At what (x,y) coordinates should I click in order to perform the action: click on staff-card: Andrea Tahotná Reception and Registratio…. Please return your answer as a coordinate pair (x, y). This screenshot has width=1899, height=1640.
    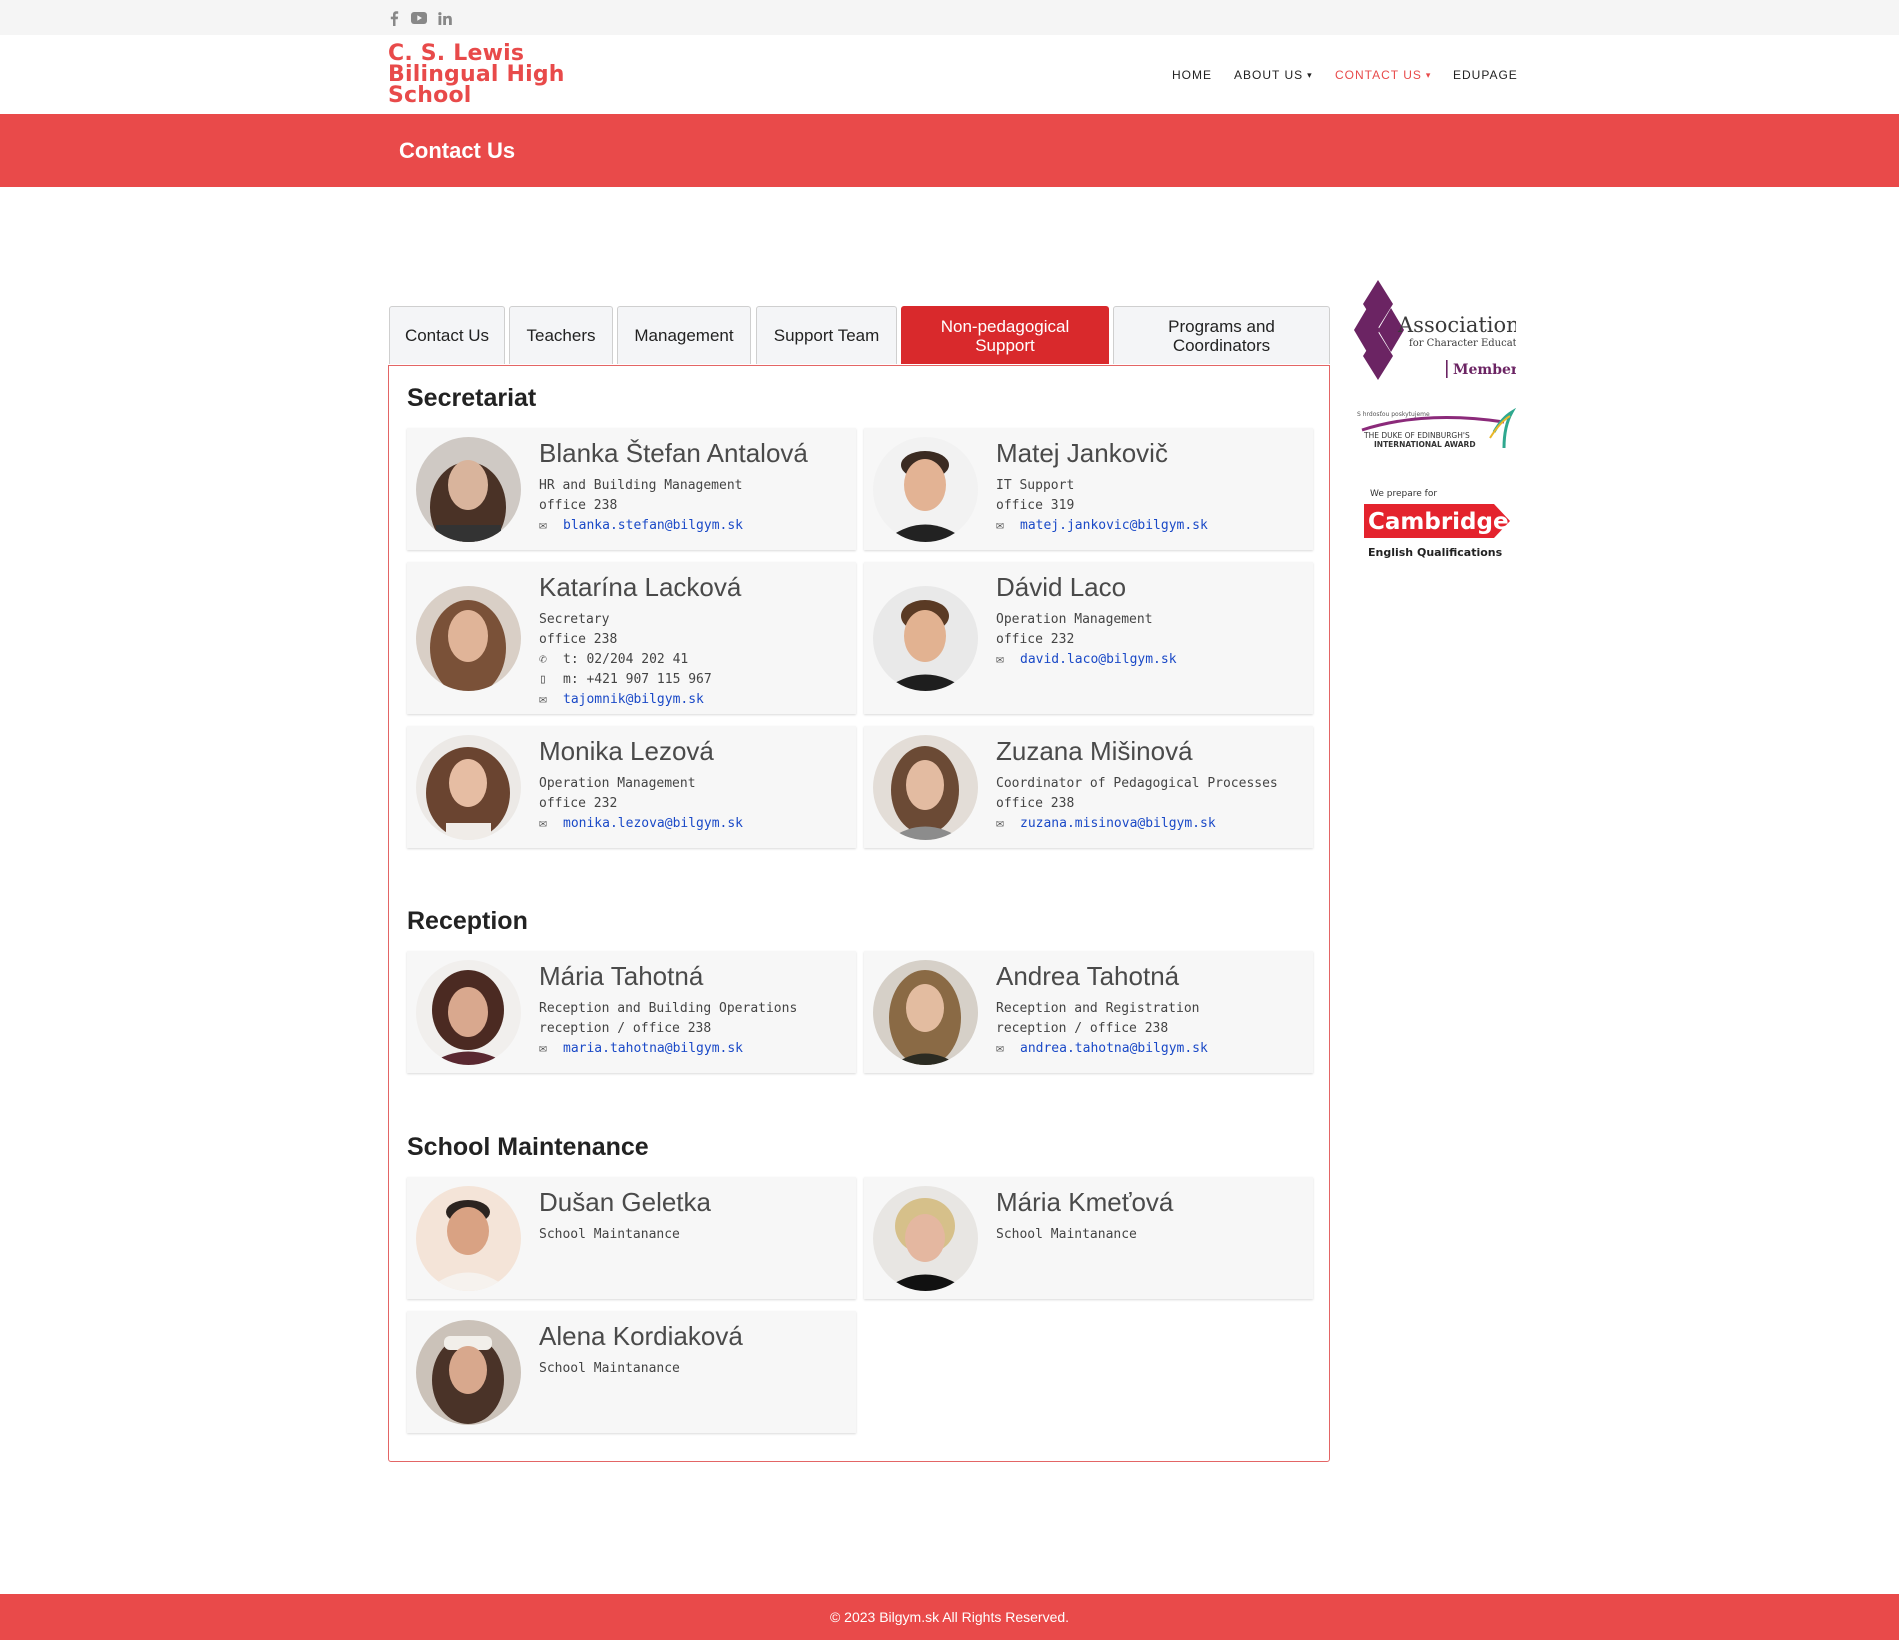
    Looking at the image, I should click on (1088, 1012).